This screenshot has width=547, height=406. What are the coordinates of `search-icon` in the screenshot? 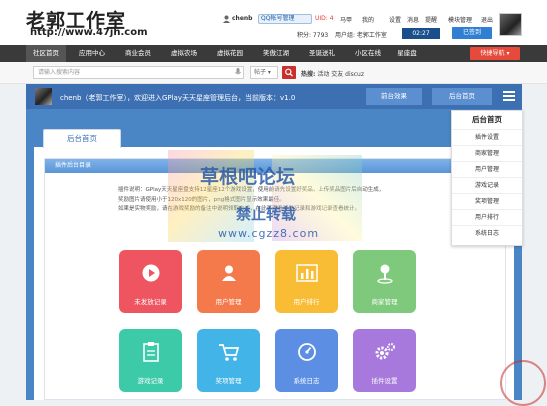 It's located at (289, 72).